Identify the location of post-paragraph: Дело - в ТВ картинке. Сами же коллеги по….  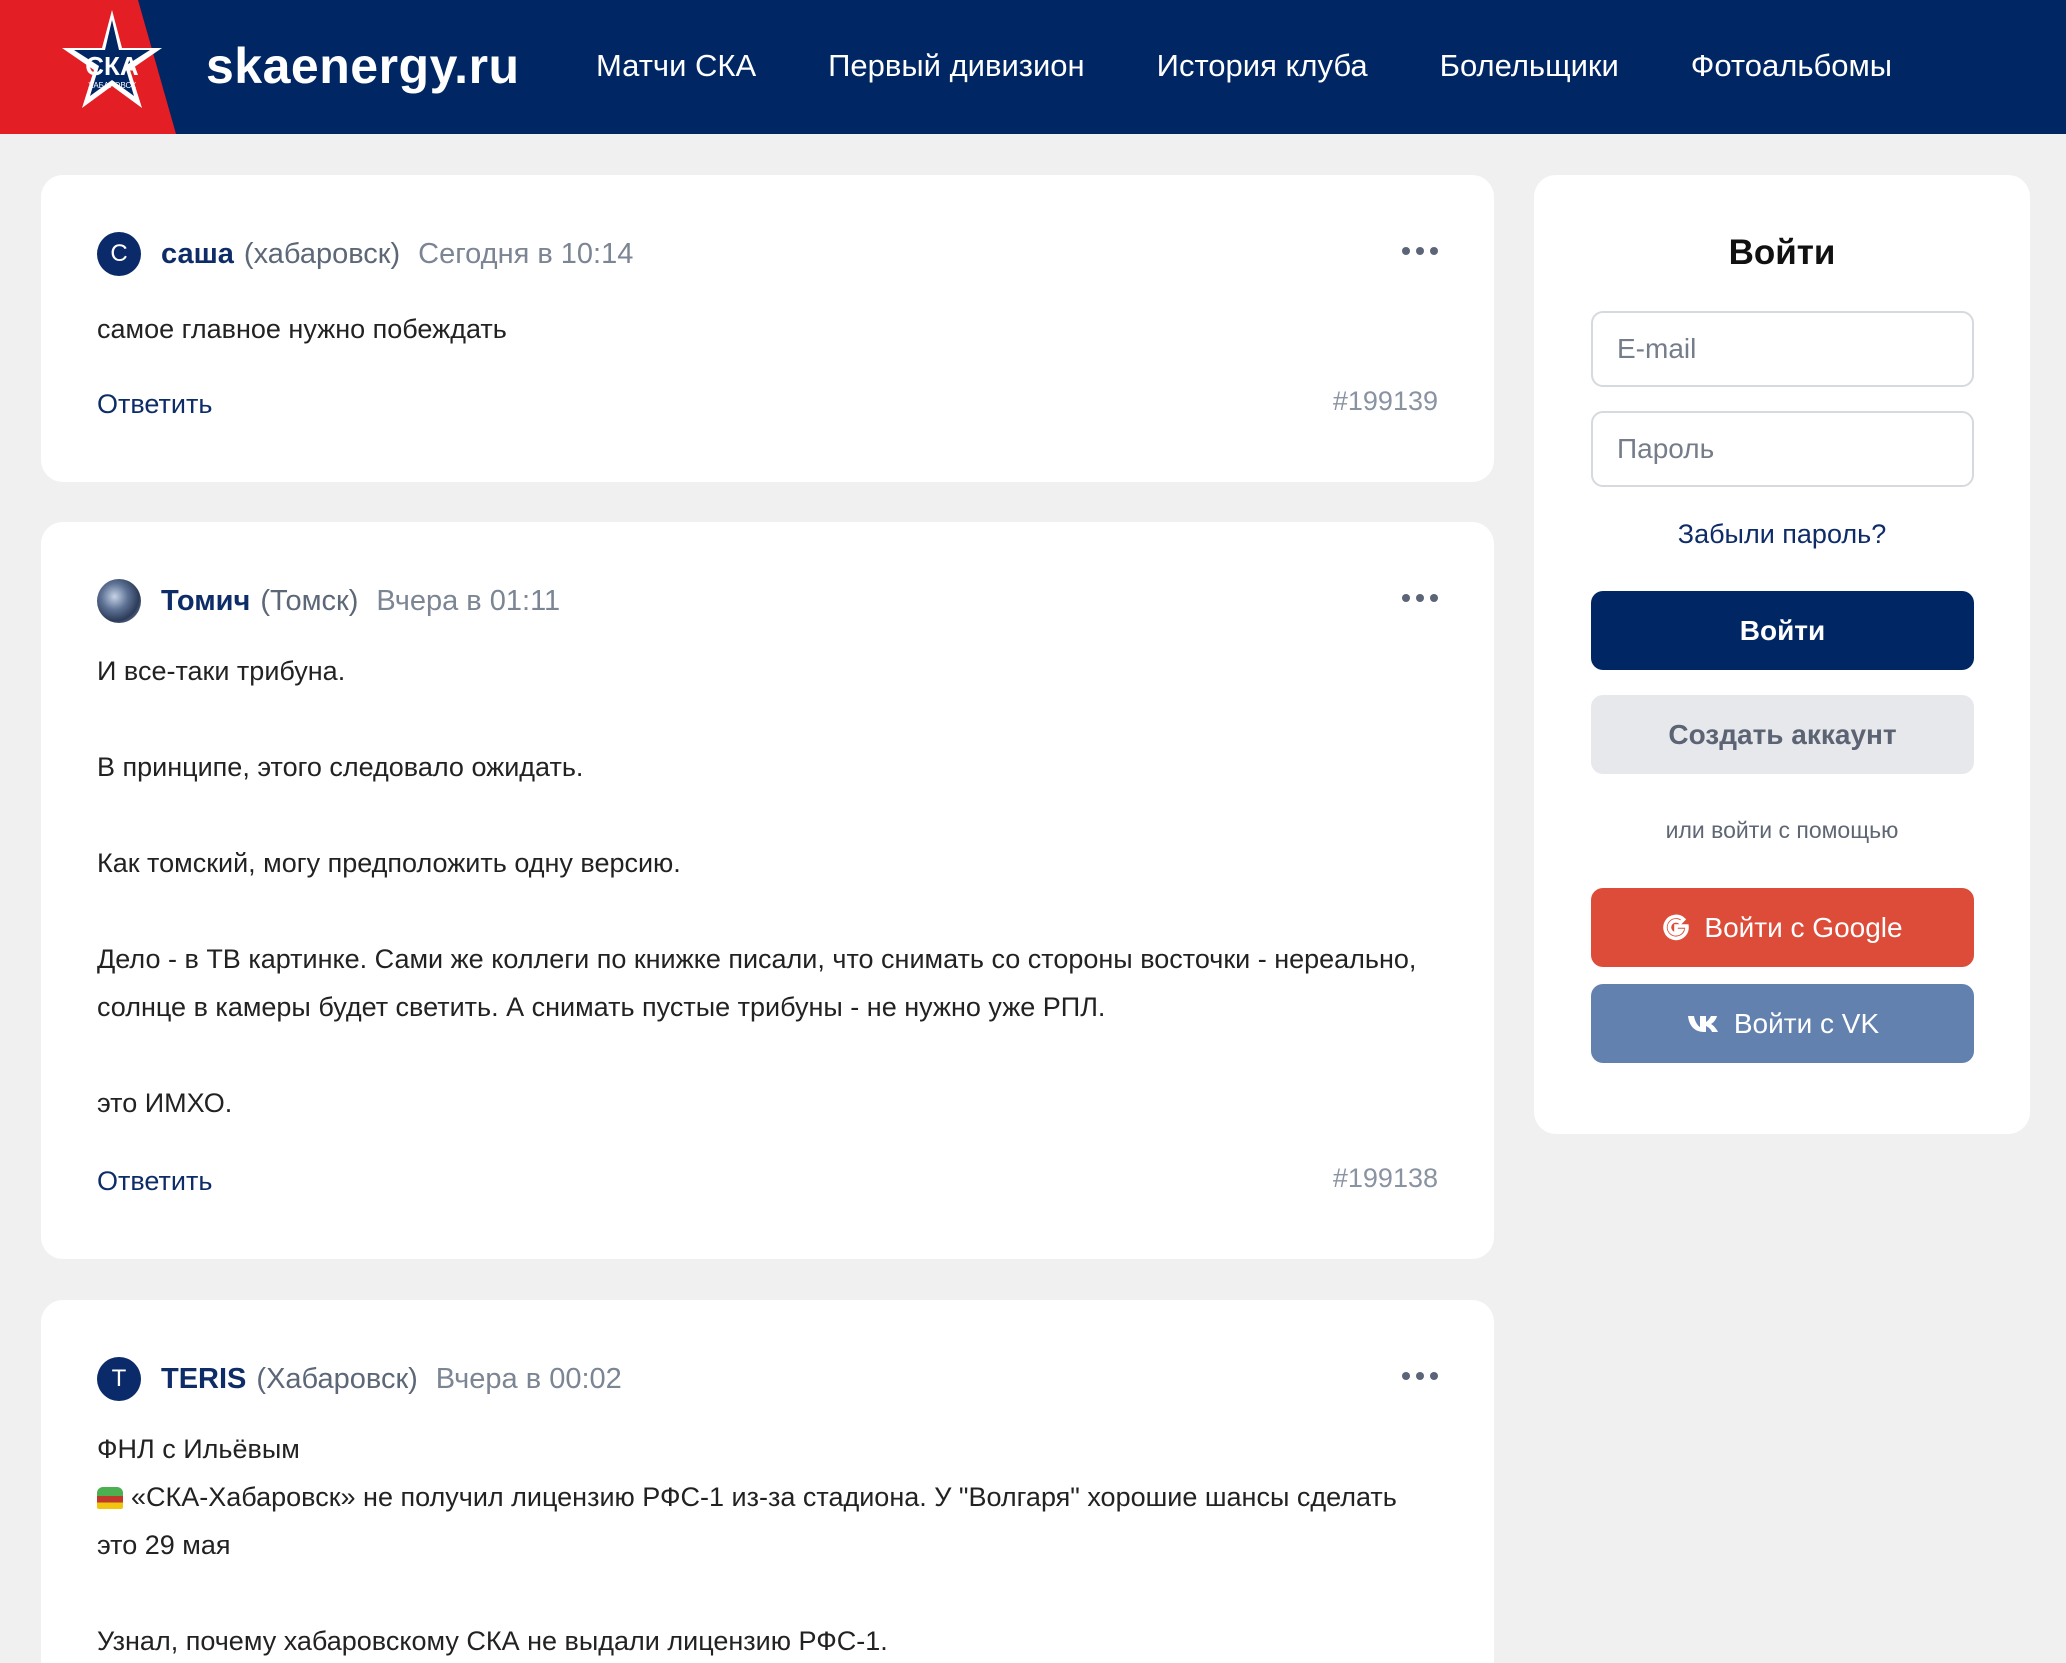
(757, 983).